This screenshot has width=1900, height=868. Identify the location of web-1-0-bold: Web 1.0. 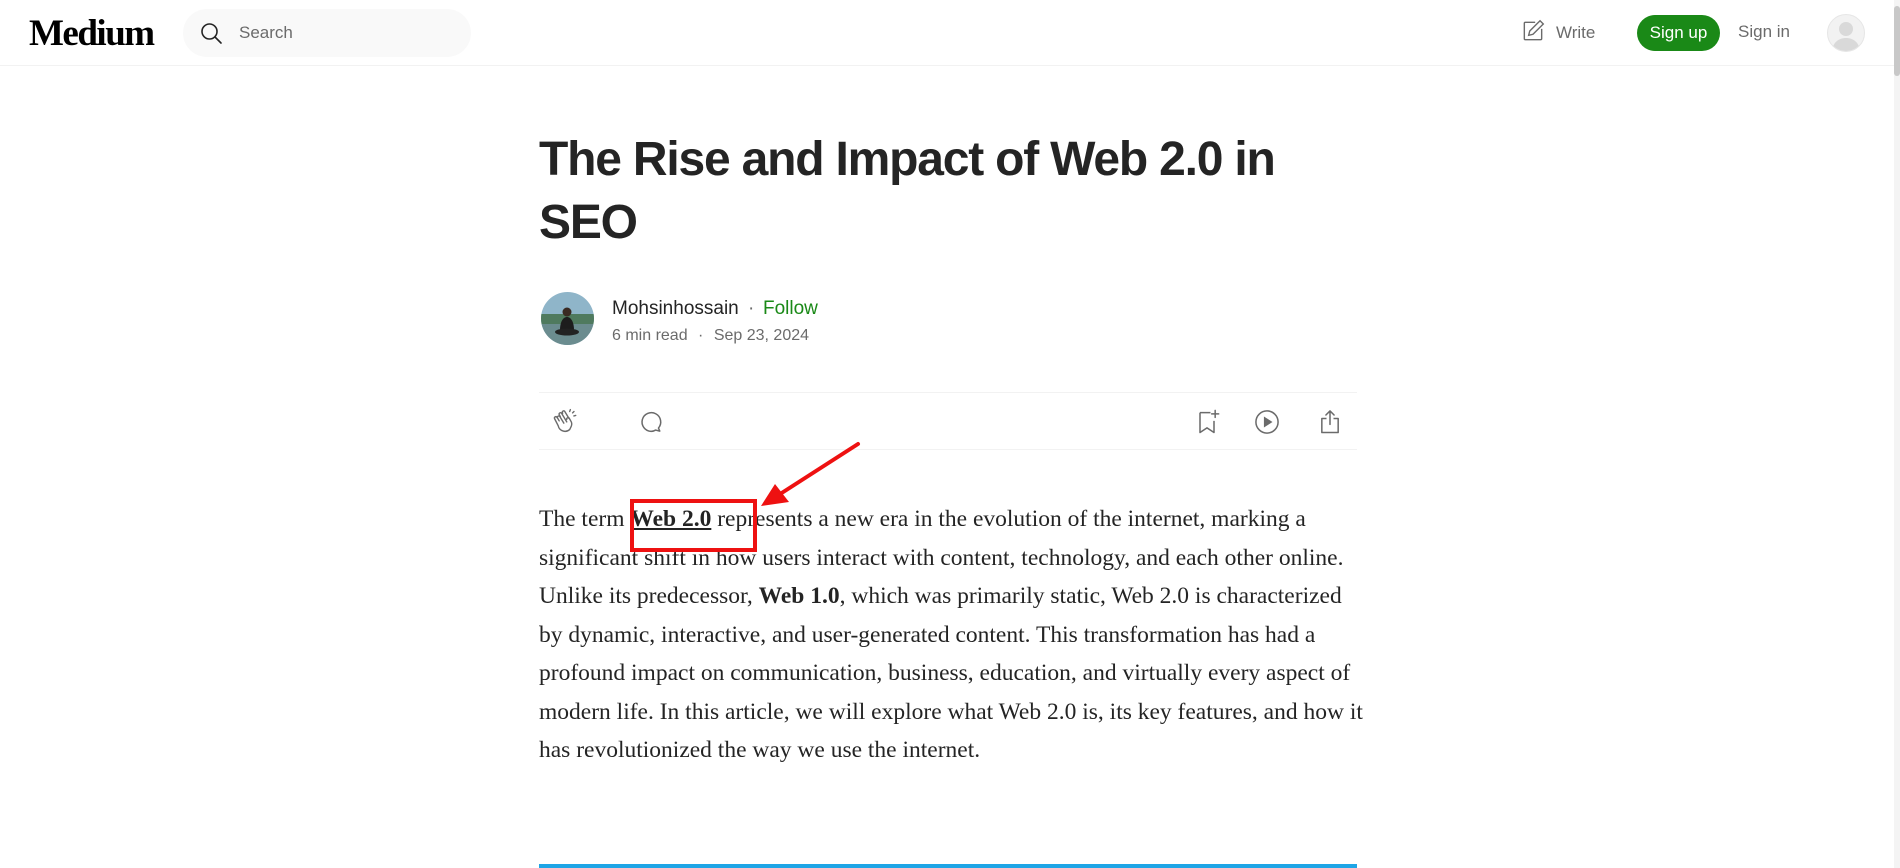
(799, 596).